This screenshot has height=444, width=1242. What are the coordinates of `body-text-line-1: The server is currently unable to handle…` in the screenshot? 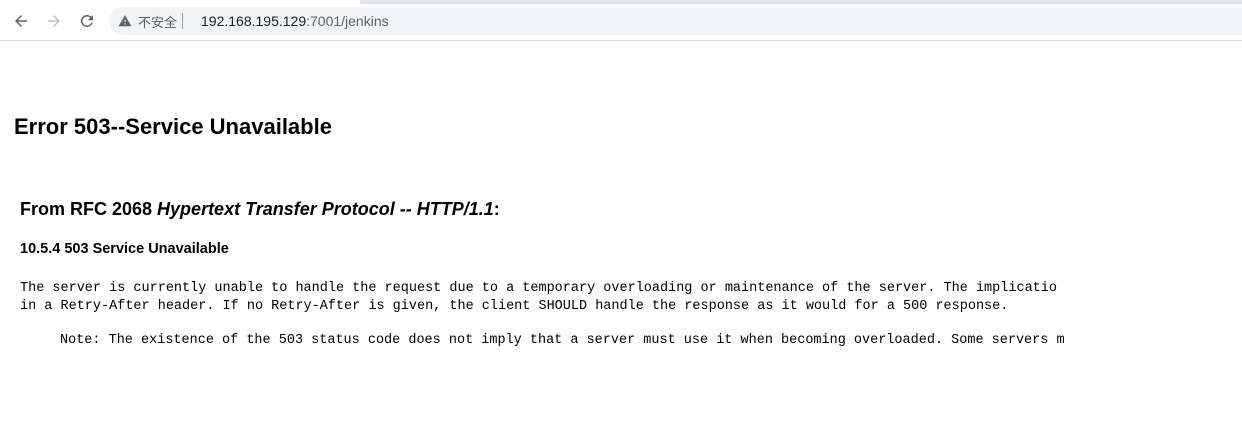 It's located at (538, 288).